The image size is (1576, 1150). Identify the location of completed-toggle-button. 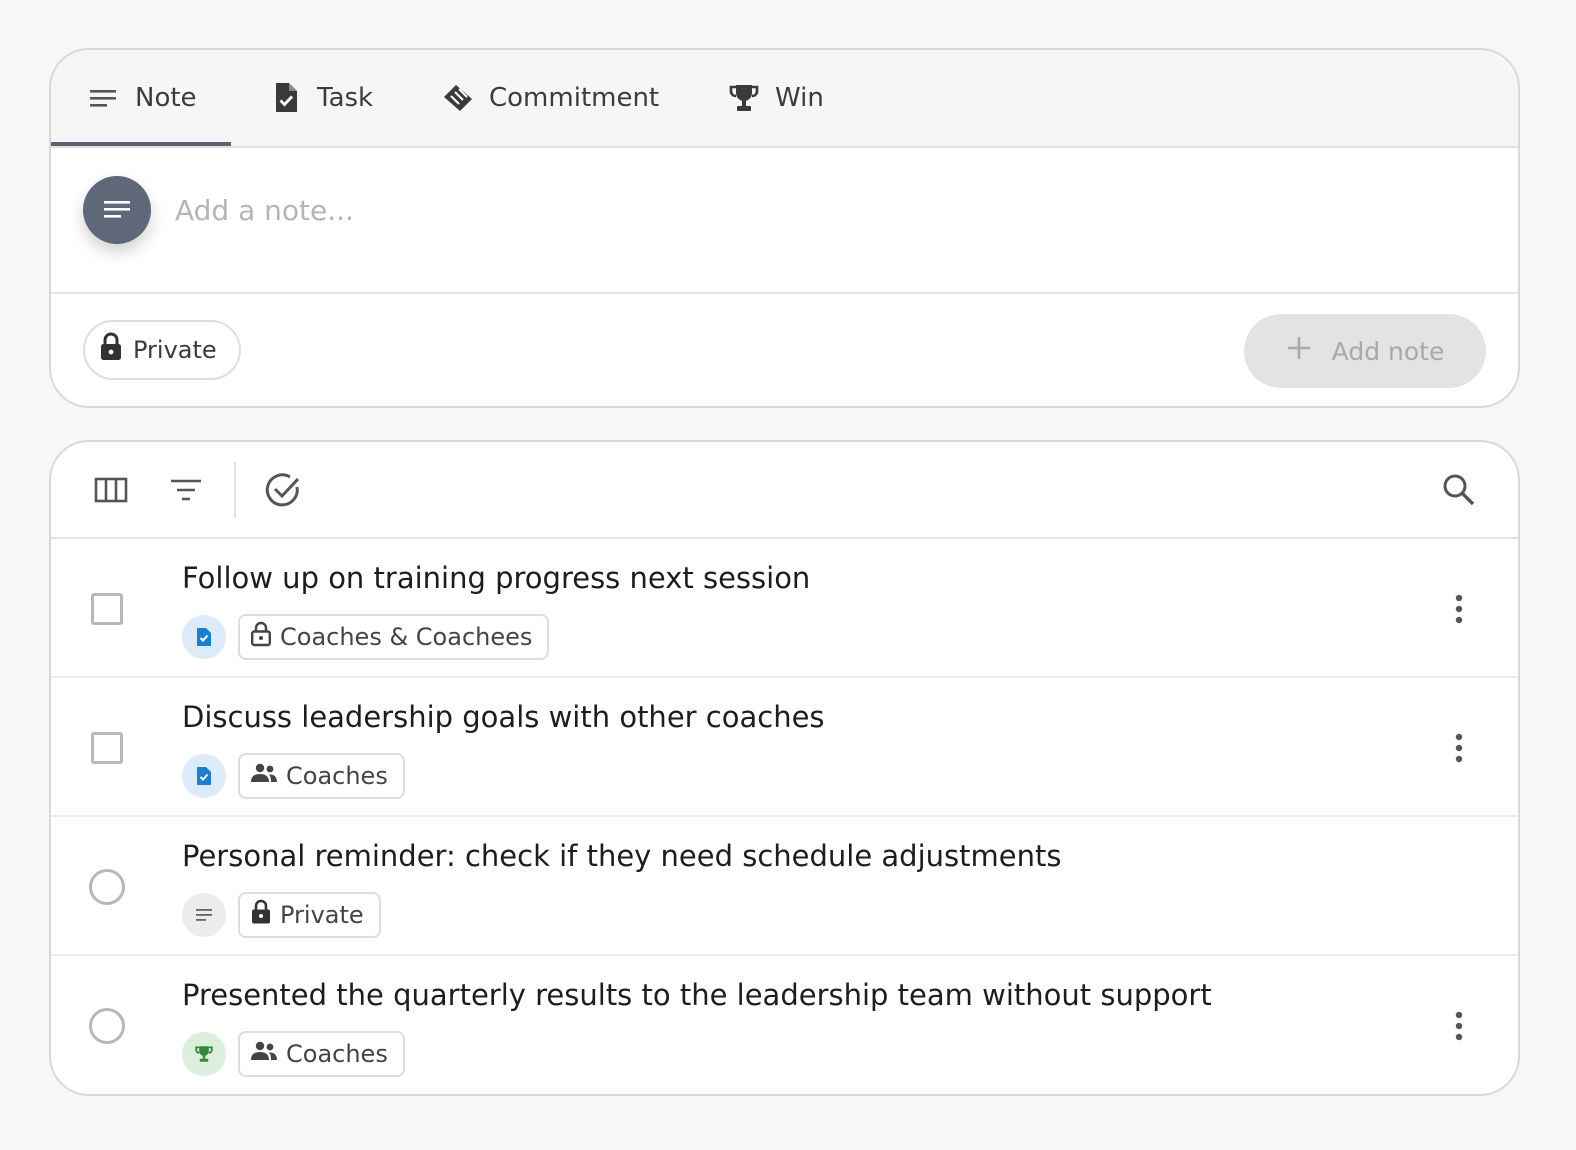
(283, 490).